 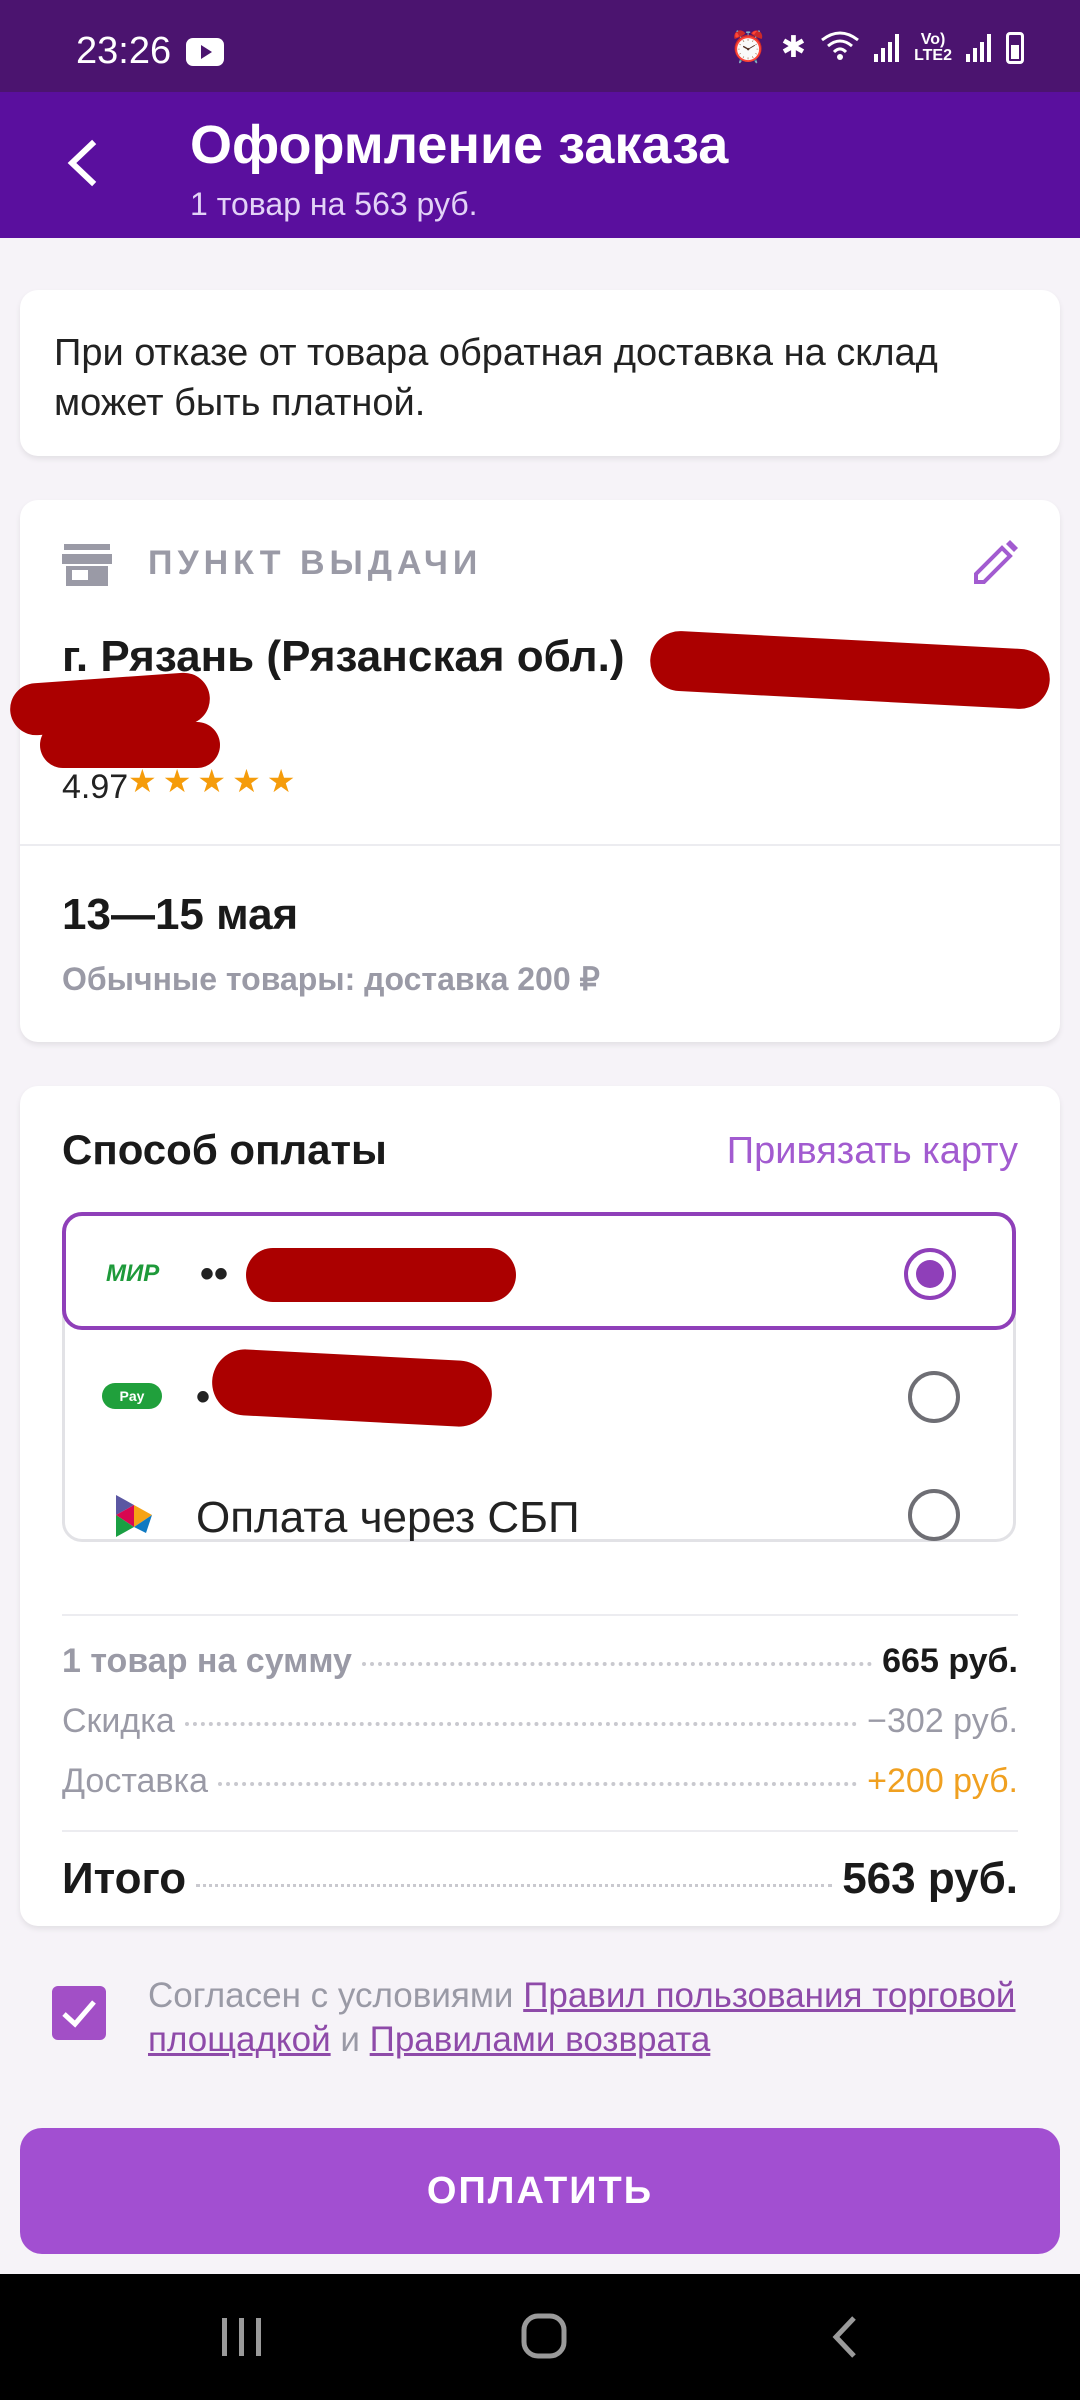 I want to click on home-icon, so click(x=544, y=2337).